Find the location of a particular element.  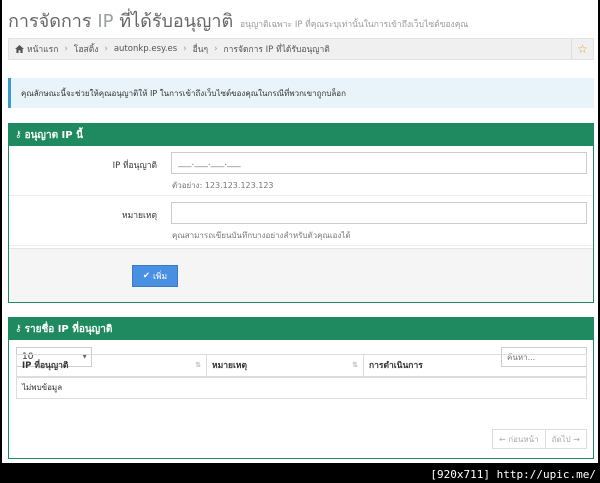

title-suffix: ที่ได้รับอนุญาติ is located at coordinates (173, 21).